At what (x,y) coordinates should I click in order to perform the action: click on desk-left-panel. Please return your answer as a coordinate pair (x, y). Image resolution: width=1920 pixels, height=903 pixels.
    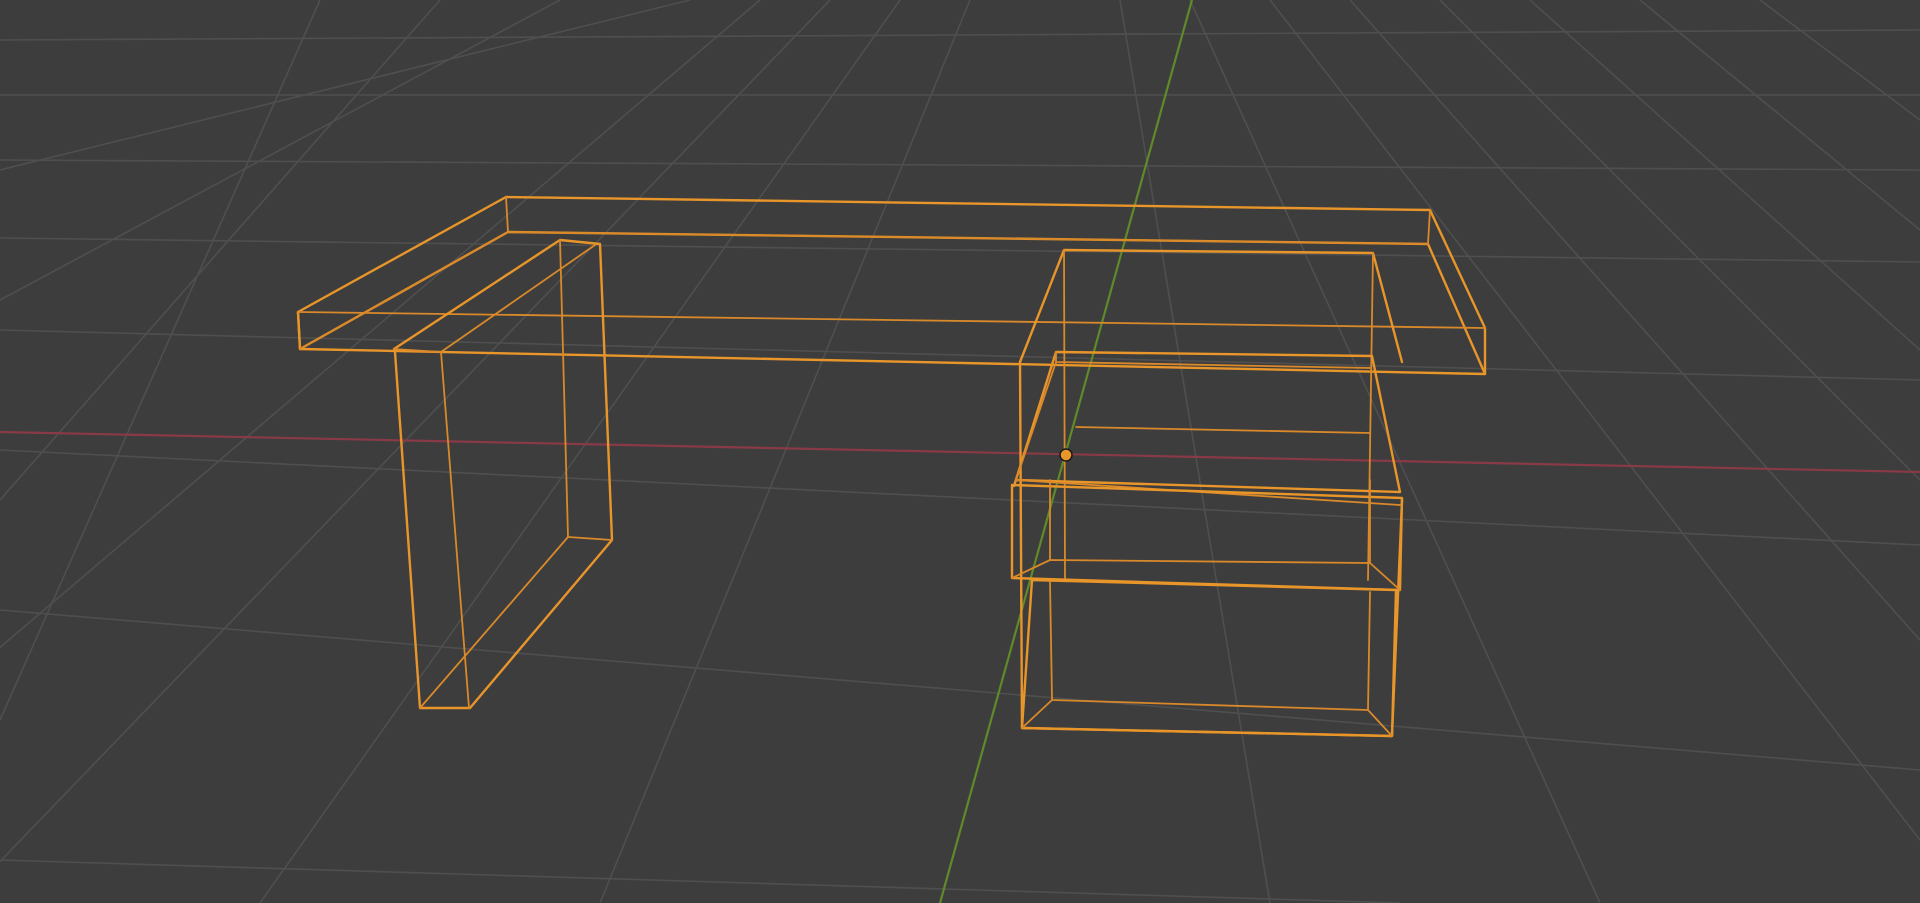
    Looking at the image, I should click on (503, 474).